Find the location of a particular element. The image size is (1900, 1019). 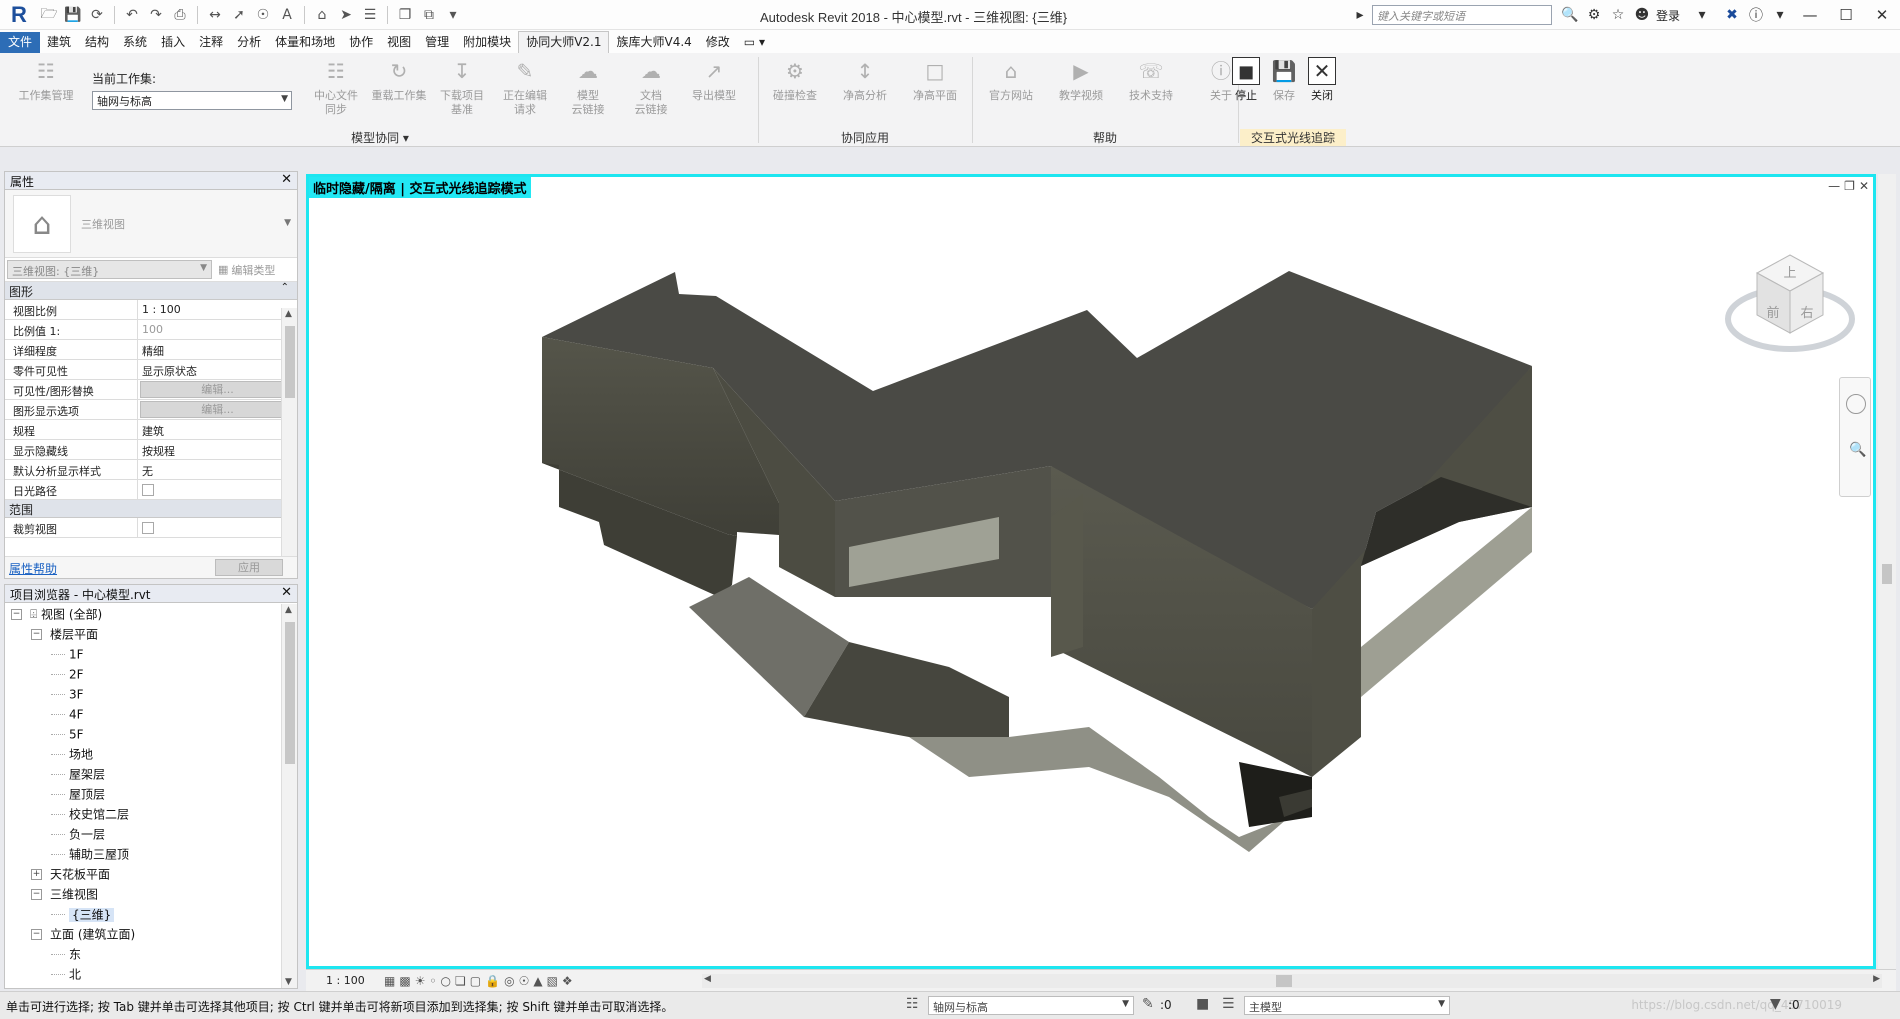

tab-11: 附加模块 is located at coordinates (487, 42).